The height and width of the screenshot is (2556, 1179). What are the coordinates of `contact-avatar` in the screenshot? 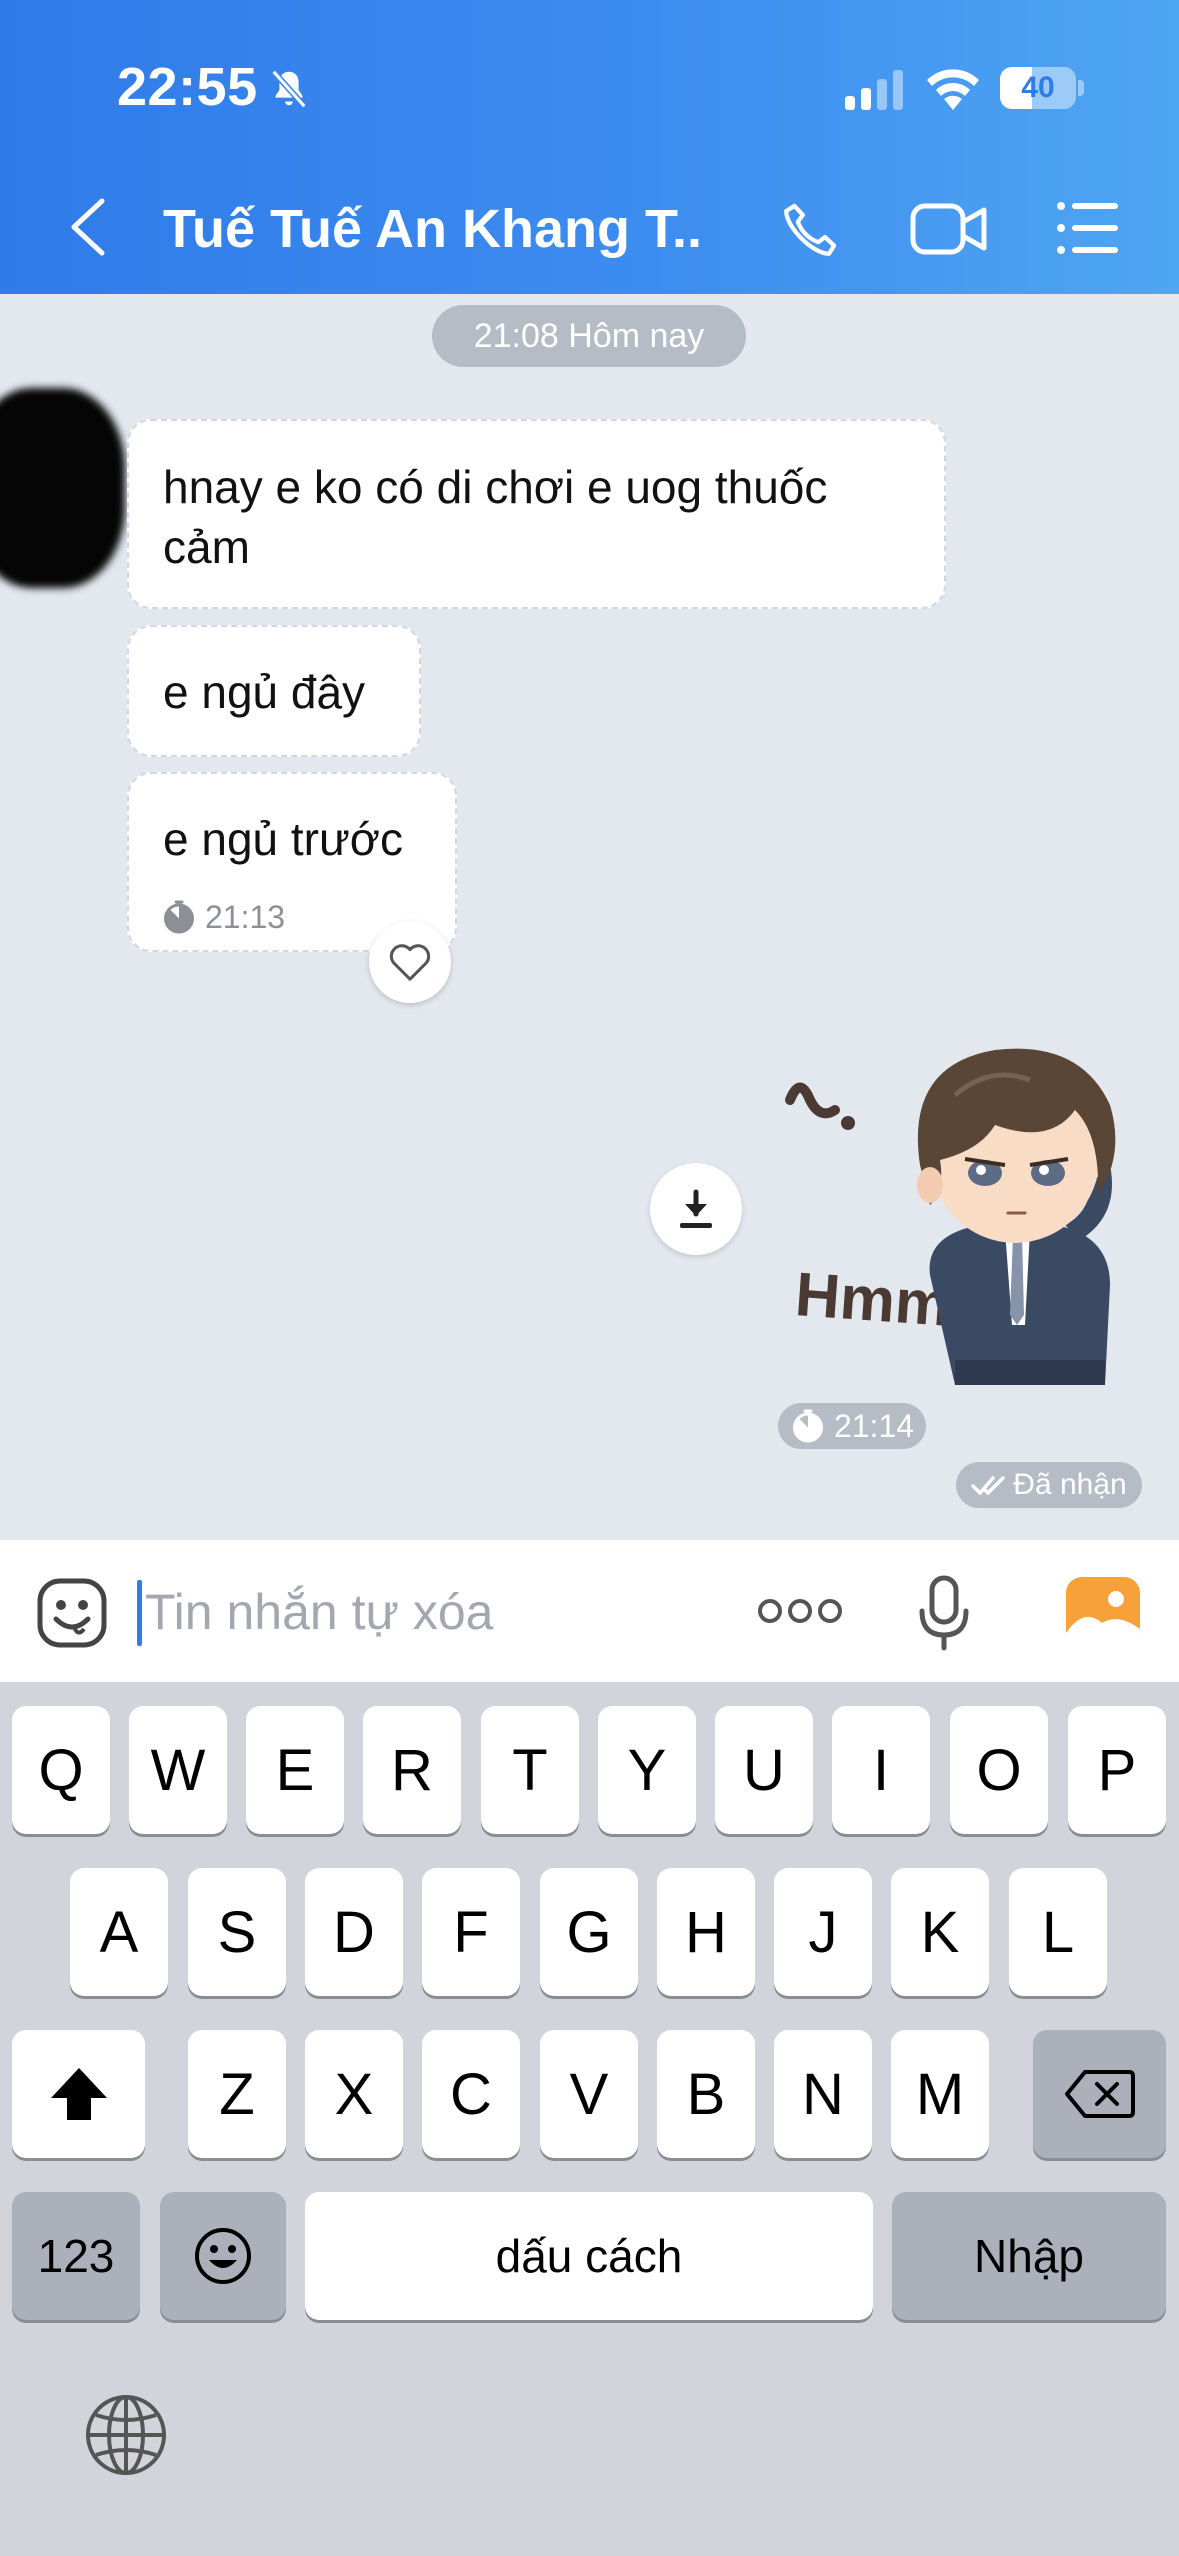 It's located at (62, 488).